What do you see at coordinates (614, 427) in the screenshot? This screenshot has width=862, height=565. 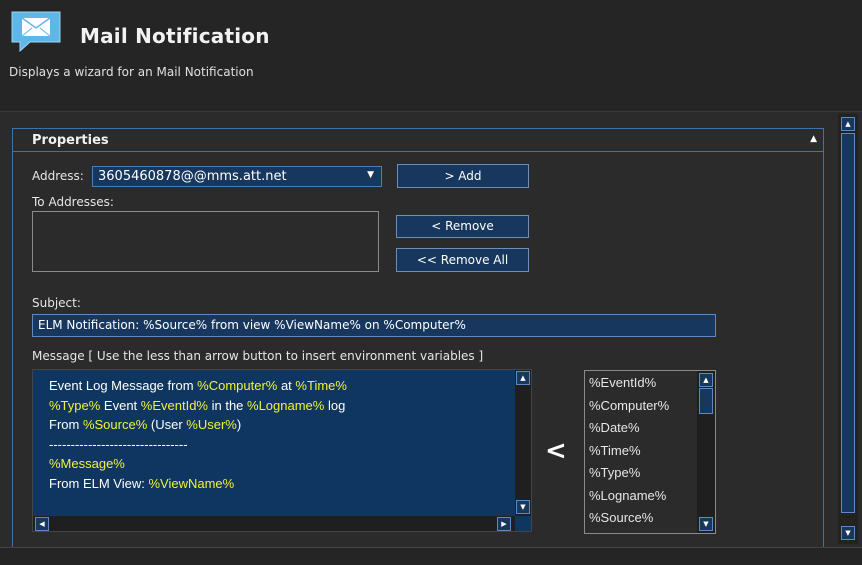 I see `variable-item: %Date%` at bounding box center [614, 427].